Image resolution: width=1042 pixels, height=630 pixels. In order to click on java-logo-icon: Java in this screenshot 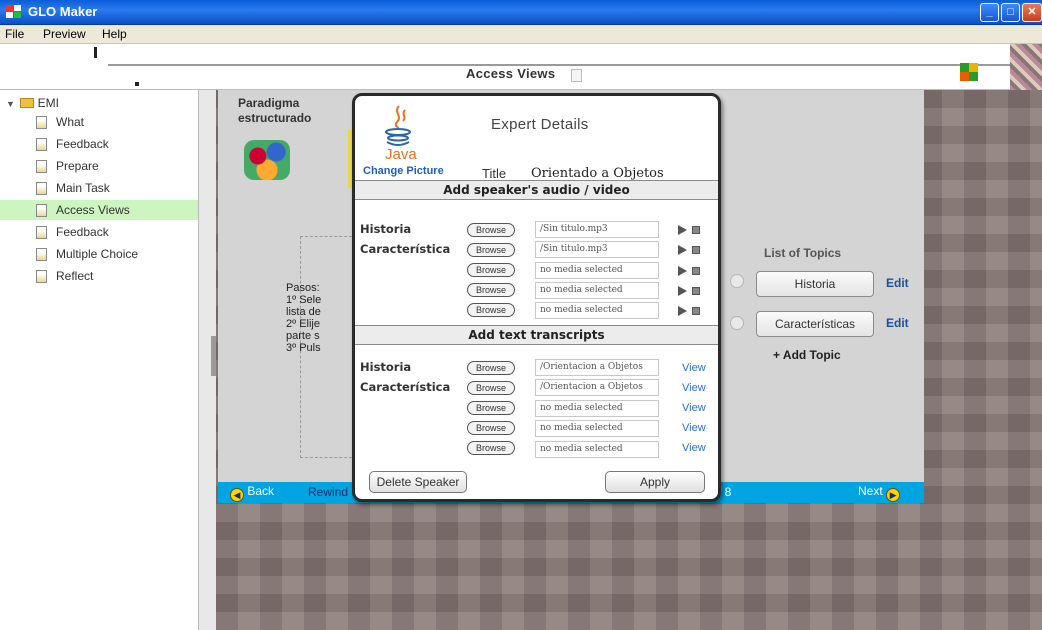, I will do `click(398, 133)`.